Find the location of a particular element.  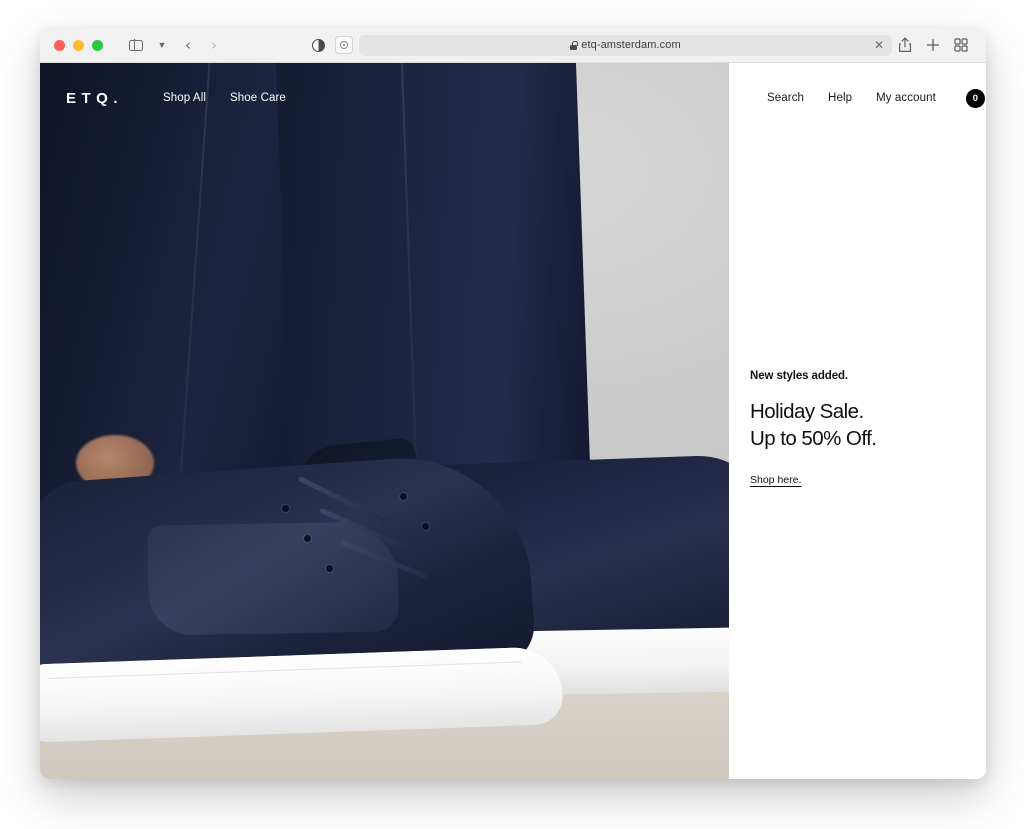

browser-toolbar: ▼ ‹ › etq-amsterdam.com ✕ is located at coordinates (513, 45).